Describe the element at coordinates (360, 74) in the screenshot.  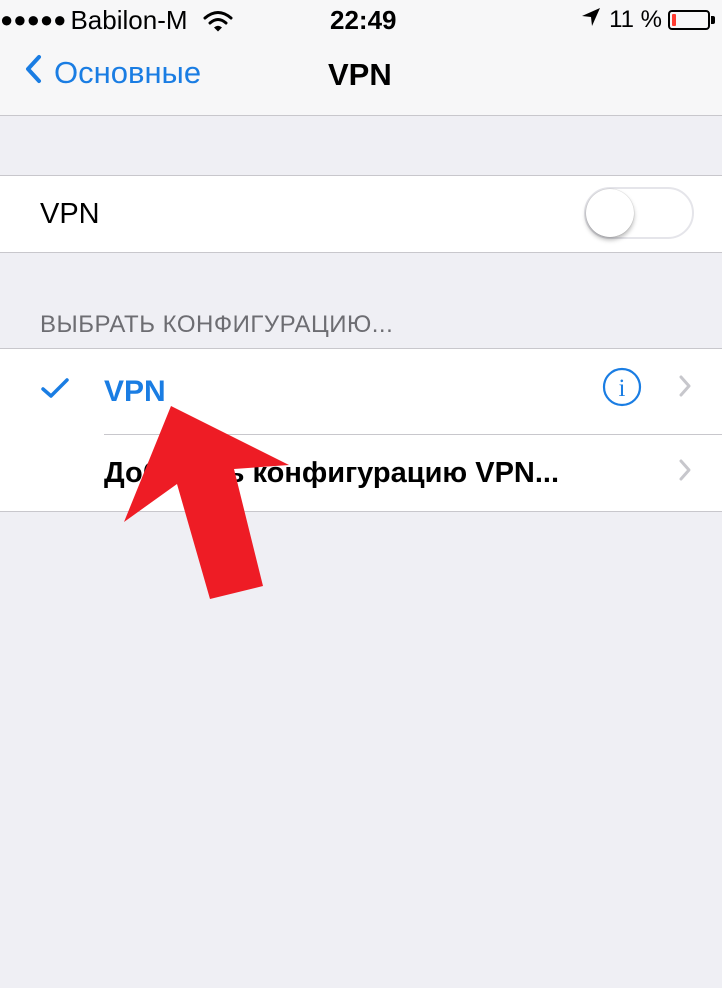
I see `page-title: VPN` at that location.